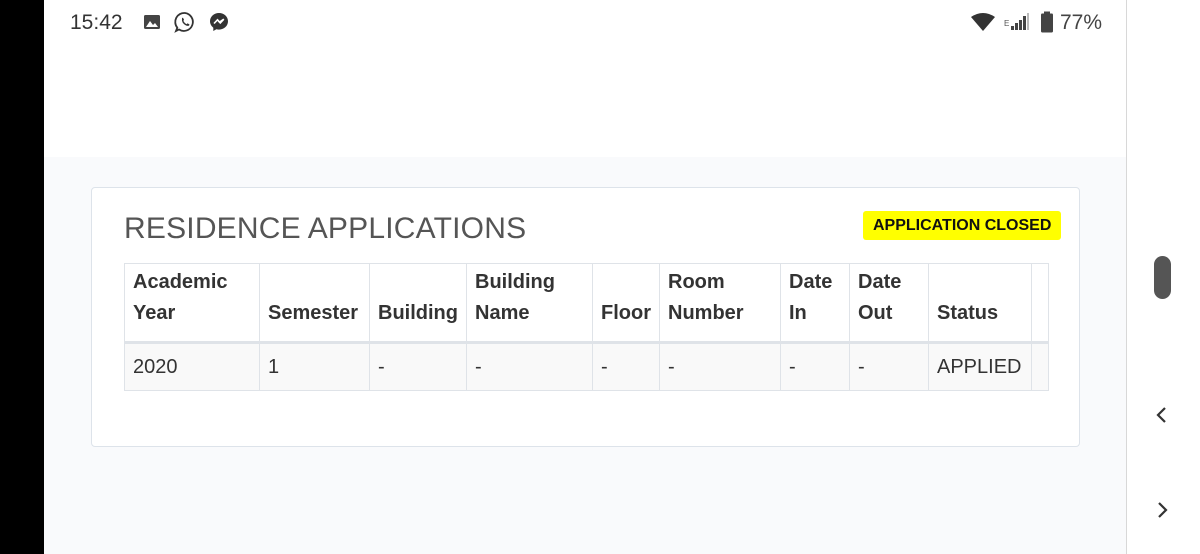  What do you see at coordinates (983, 22) in the screenshot?
I see `wifi-icon` at bounding box center [983, 22].